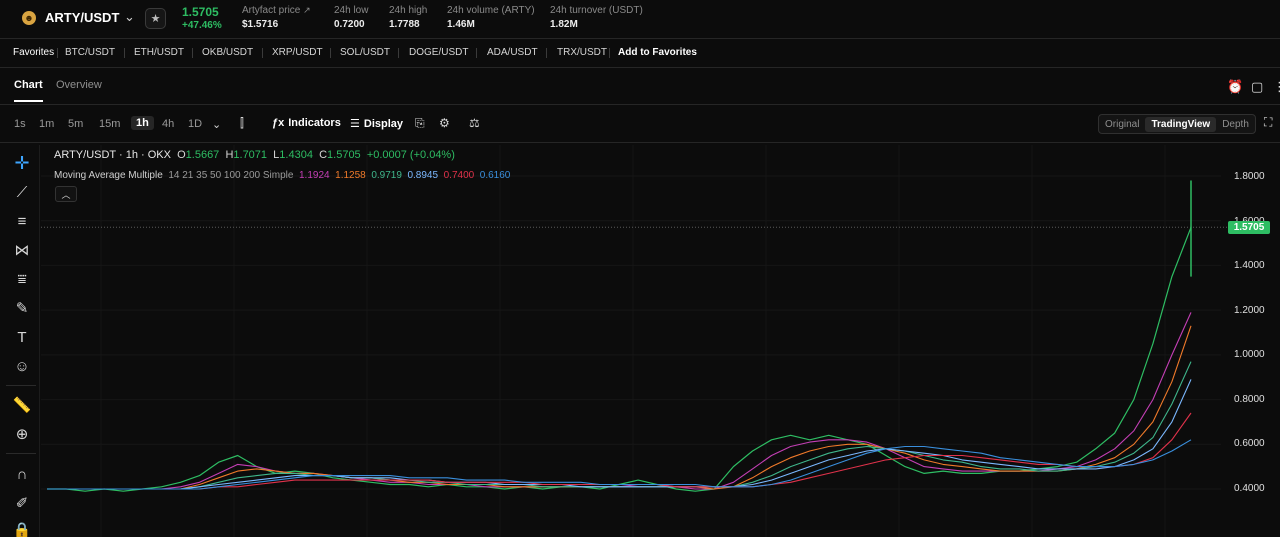 This screenshot has height=537, width=1280. I want to click on stat-label: Artyfact price, so click(271, 10).